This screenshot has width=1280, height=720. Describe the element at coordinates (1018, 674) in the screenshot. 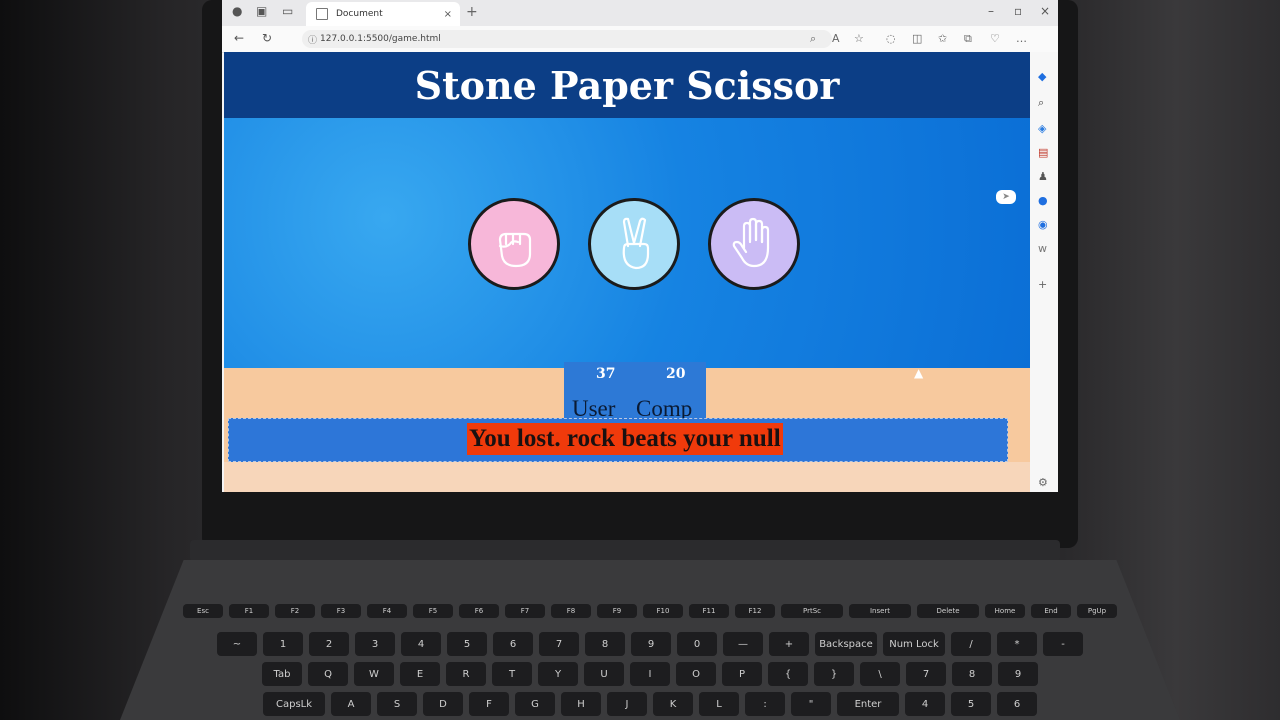

I see `key-row3-16: 9` at that location.